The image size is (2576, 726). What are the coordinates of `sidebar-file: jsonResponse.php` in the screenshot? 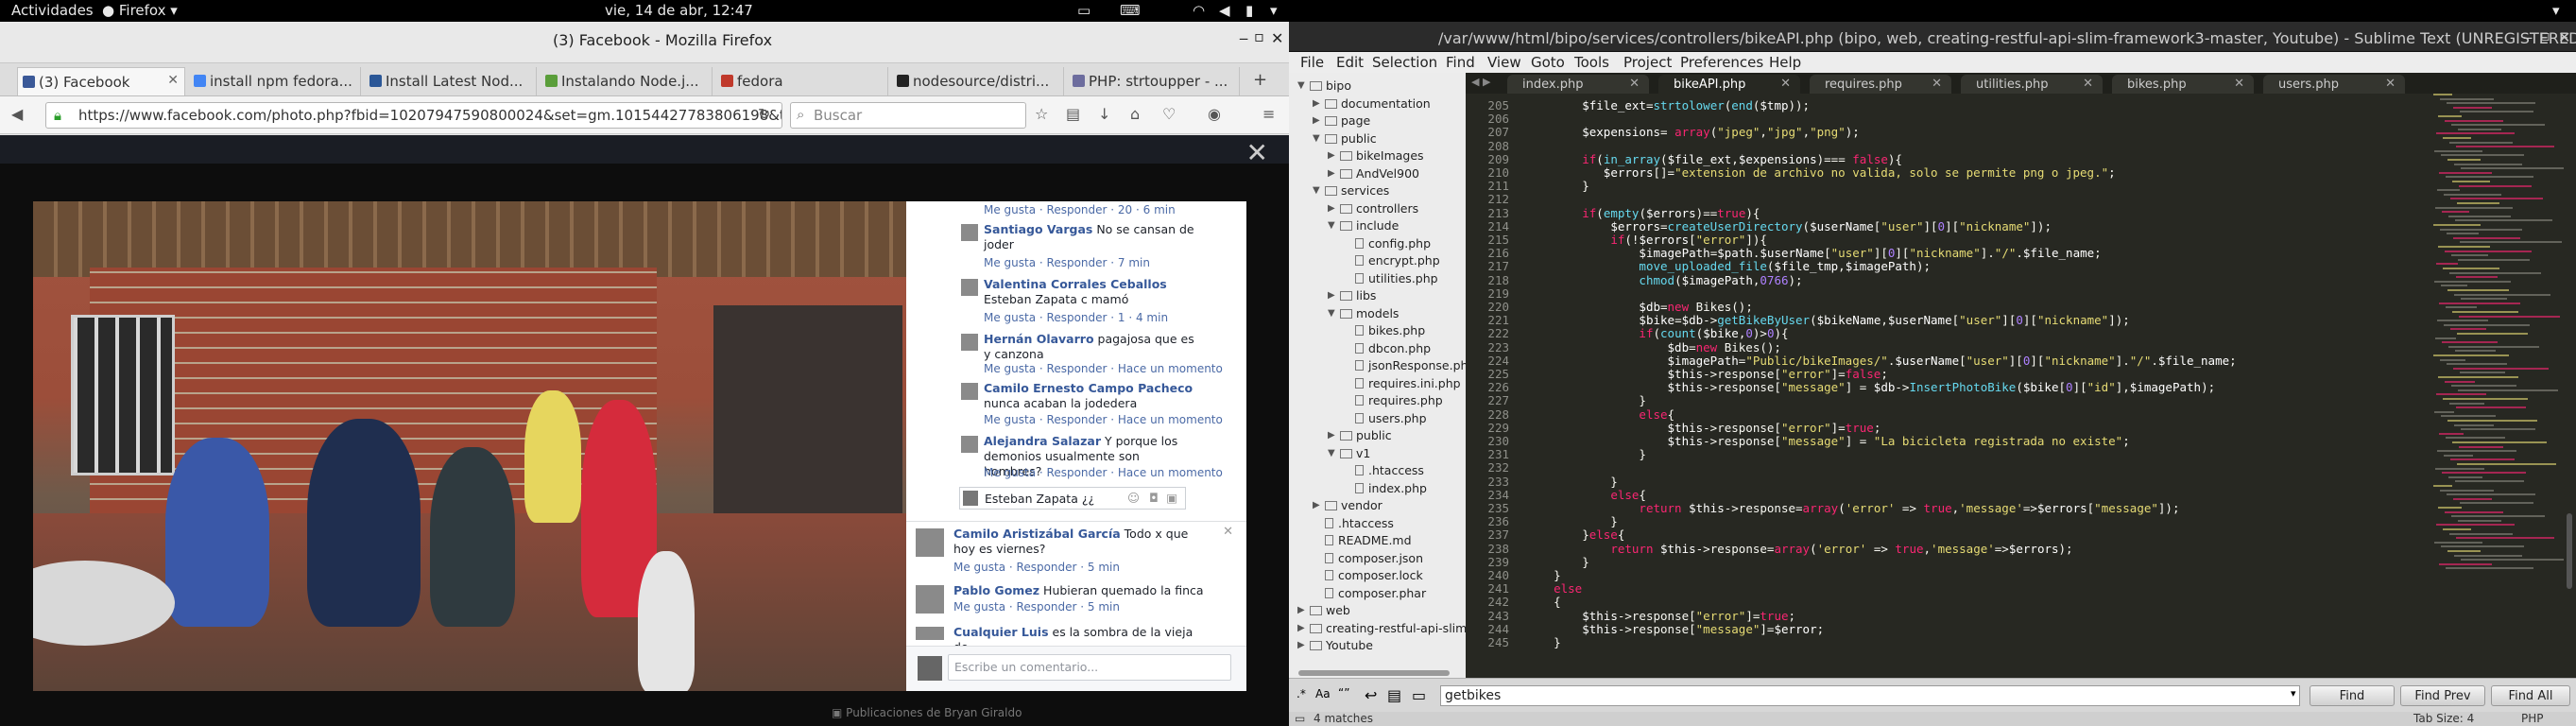 It's located at (1410, 365).